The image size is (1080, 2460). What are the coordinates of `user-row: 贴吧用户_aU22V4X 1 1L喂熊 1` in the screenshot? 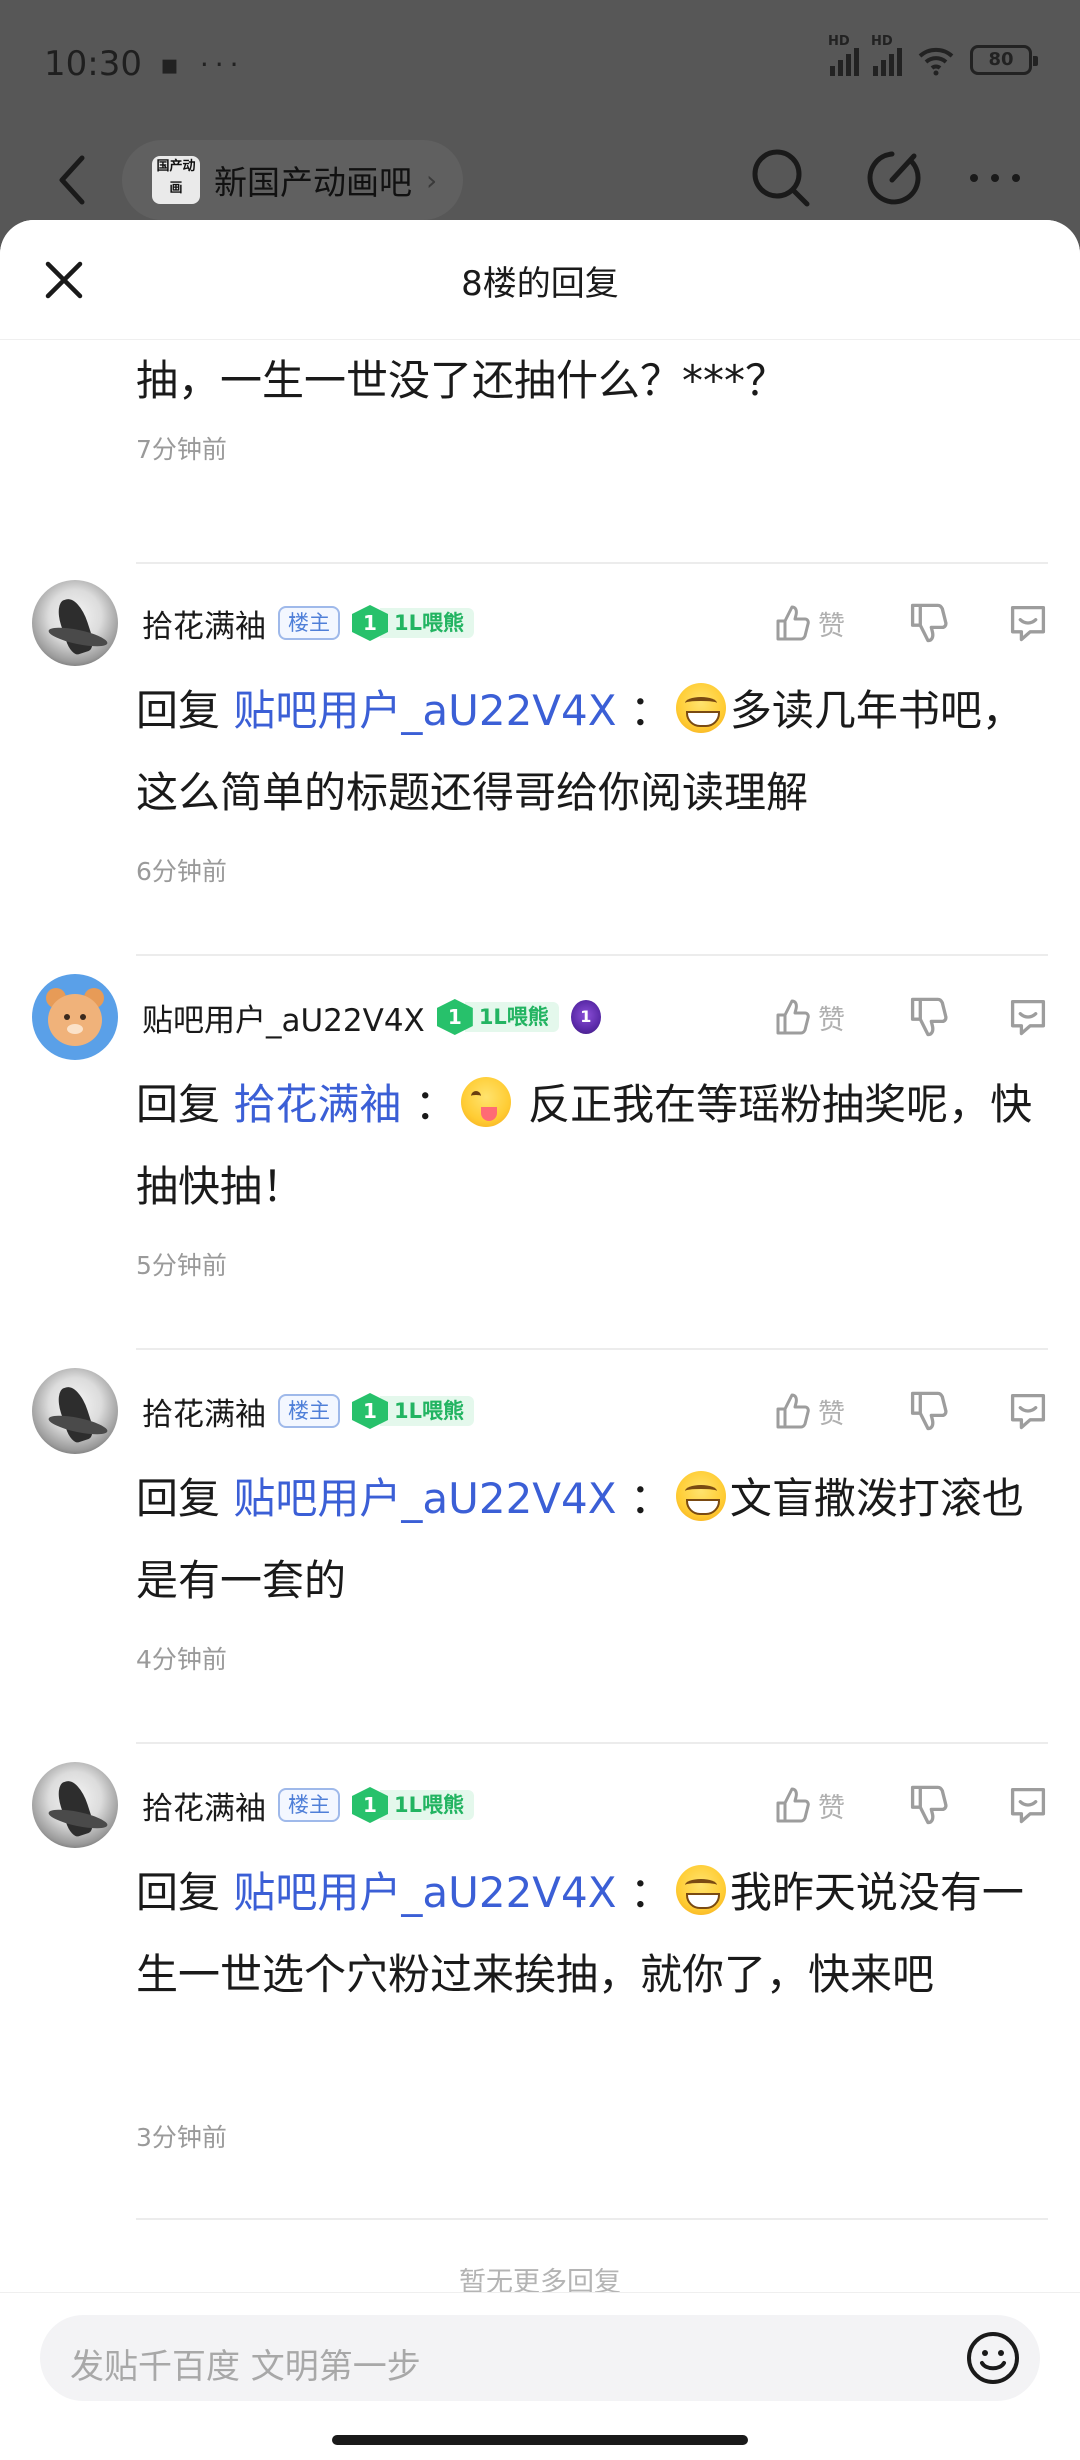 It's located at (371, 1017).